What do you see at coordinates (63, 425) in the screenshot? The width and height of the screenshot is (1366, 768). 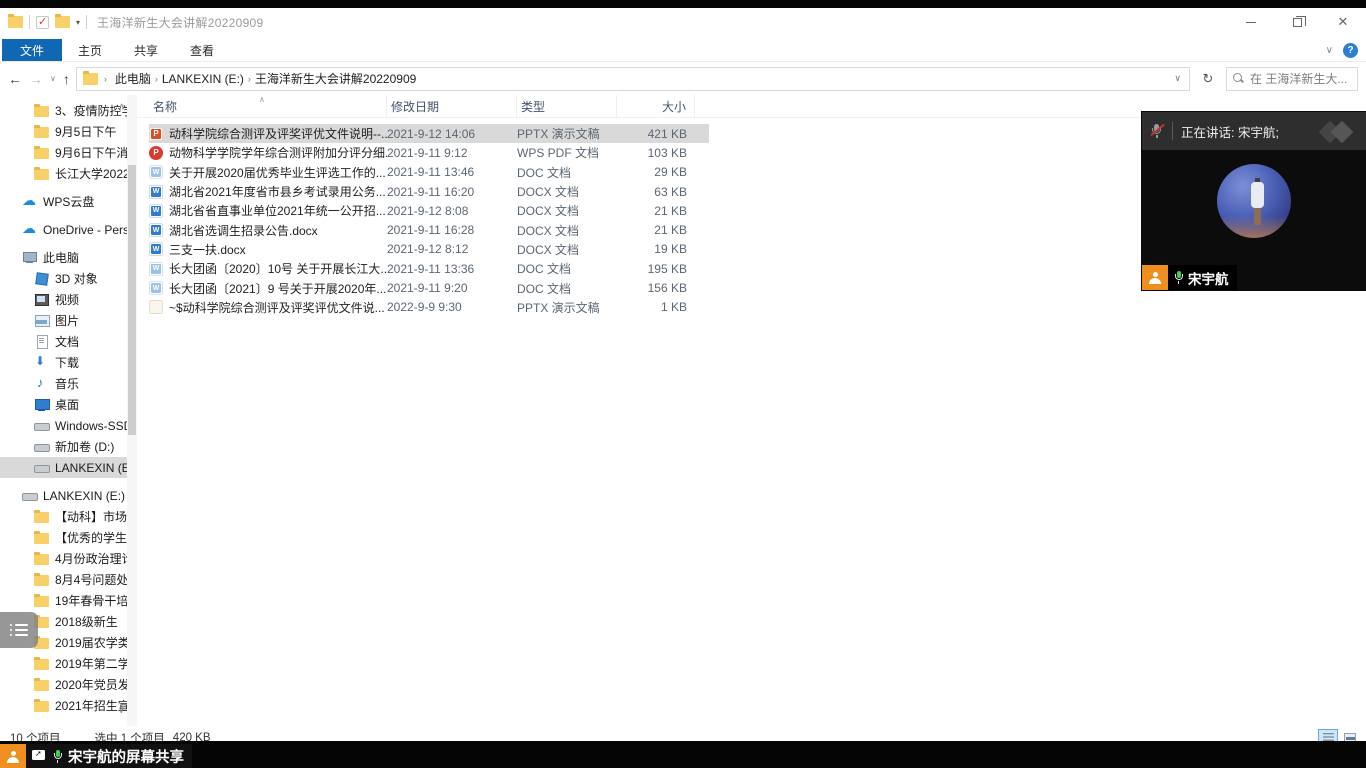 I see `sidebar-item: Windows-SSD (` at bounding box center [63, 425].